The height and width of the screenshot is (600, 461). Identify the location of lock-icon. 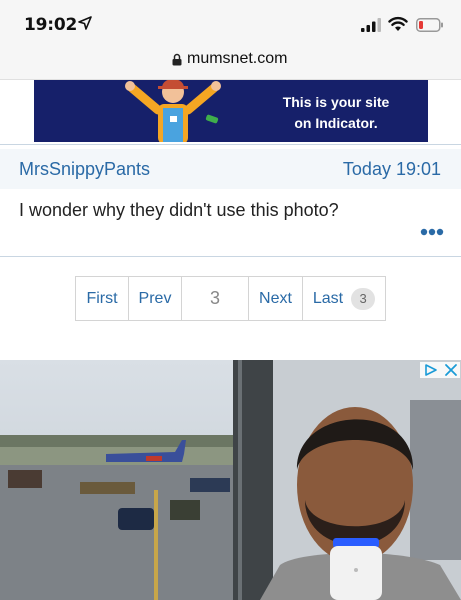
(177, 59).